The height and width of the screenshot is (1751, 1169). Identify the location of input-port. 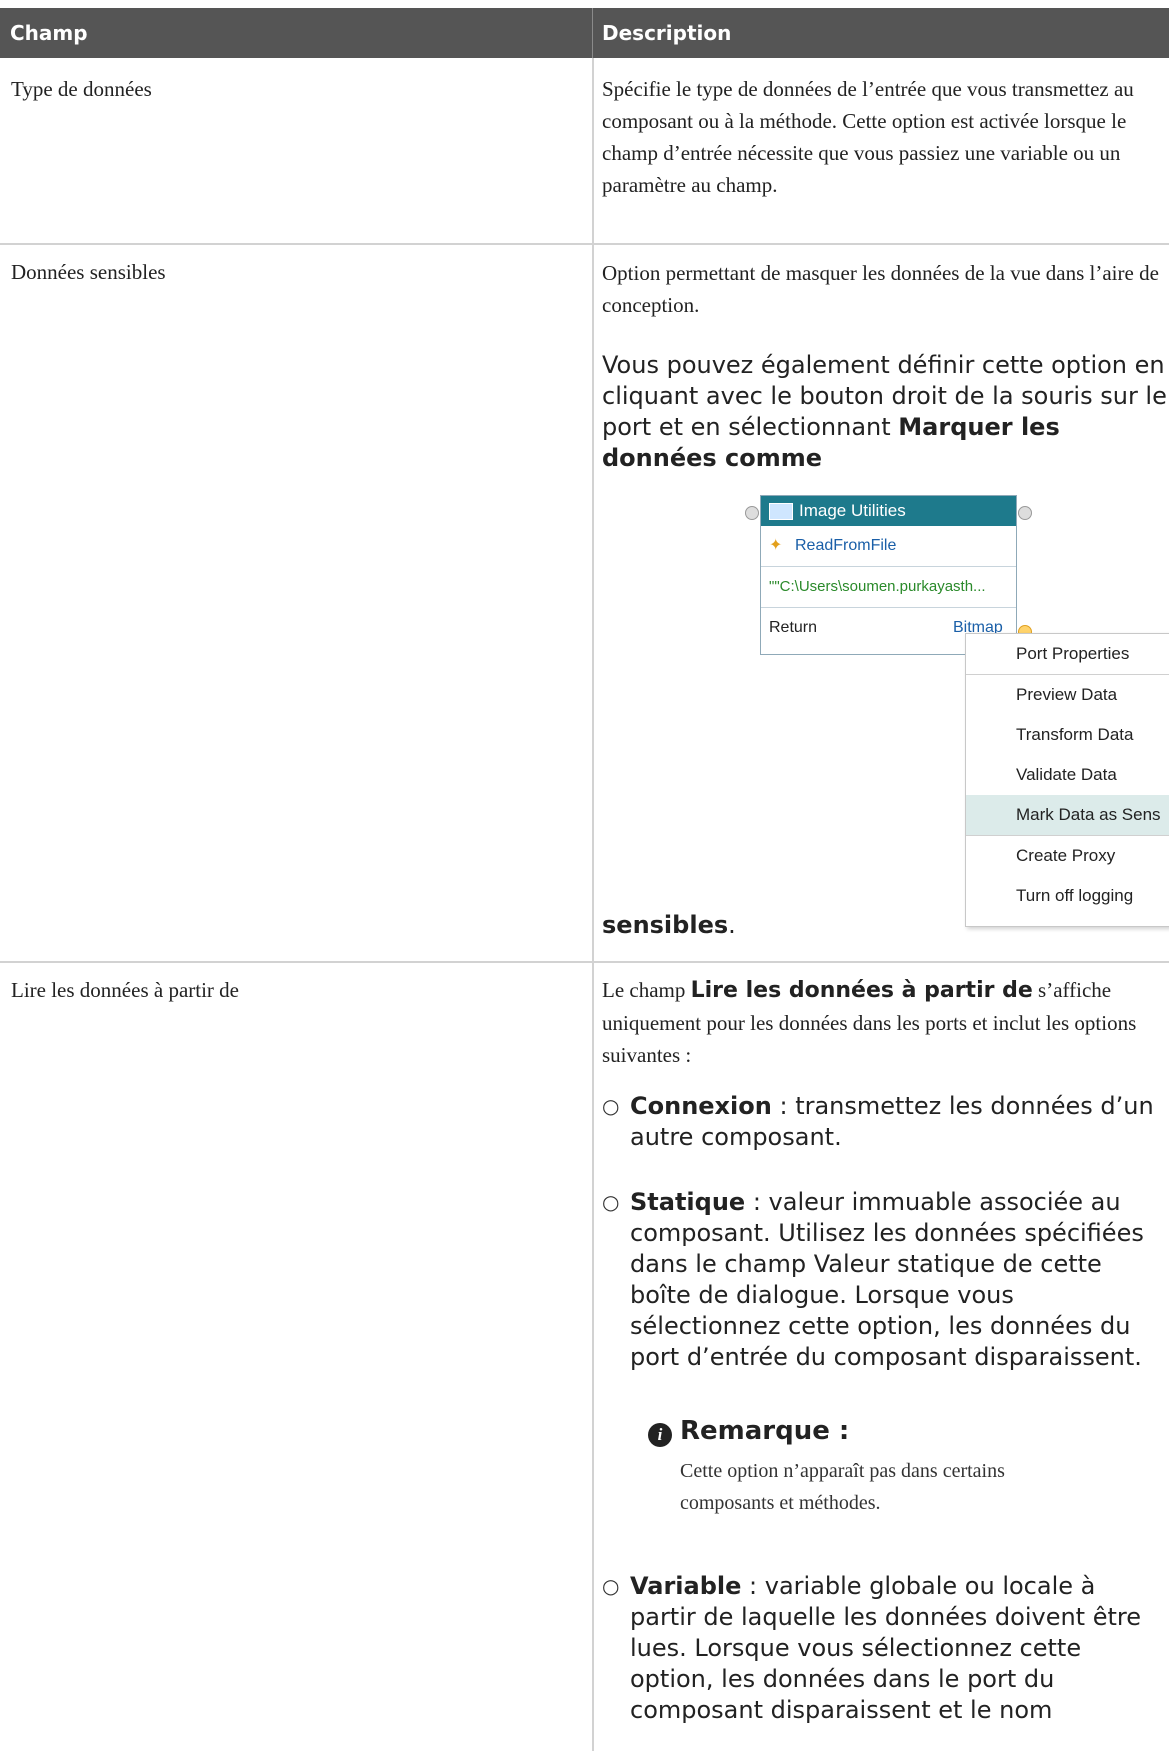
(752, 513).